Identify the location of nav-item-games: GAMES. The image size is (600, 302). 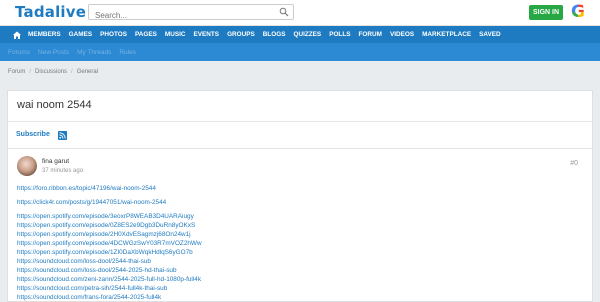
(80, 34).